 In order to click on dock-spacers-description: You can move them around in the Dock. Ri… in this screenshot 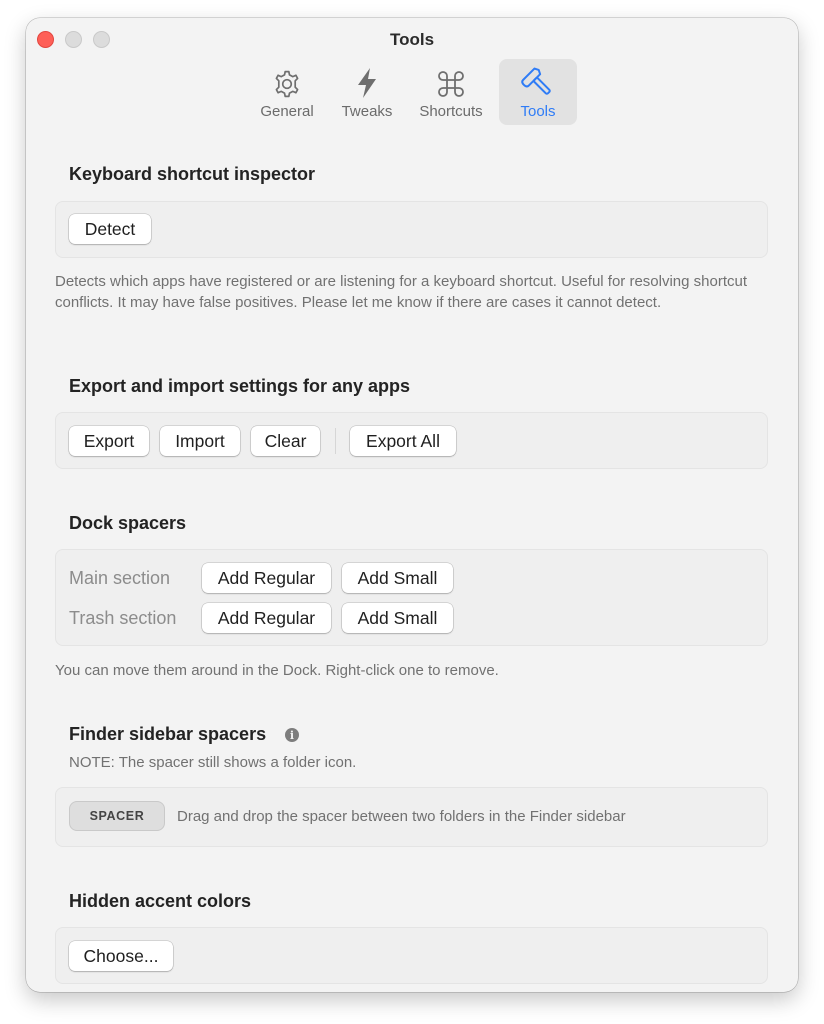, I will do `click(277, 670)`.